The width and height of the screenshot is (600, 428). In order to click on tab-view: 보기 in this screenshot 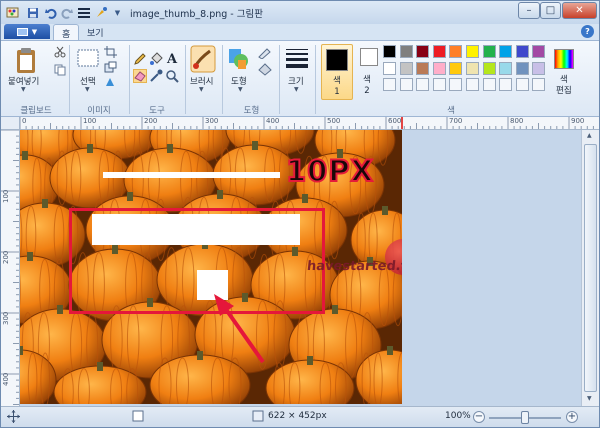, I will do `click(95, 32)`.